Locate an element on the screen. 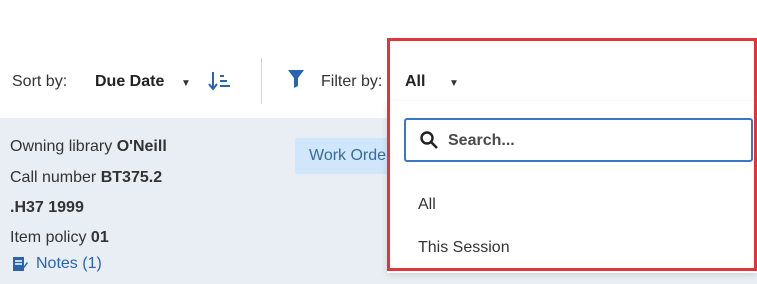  call-number-continued: .H37 1999 is located at coordinates (47, 208).